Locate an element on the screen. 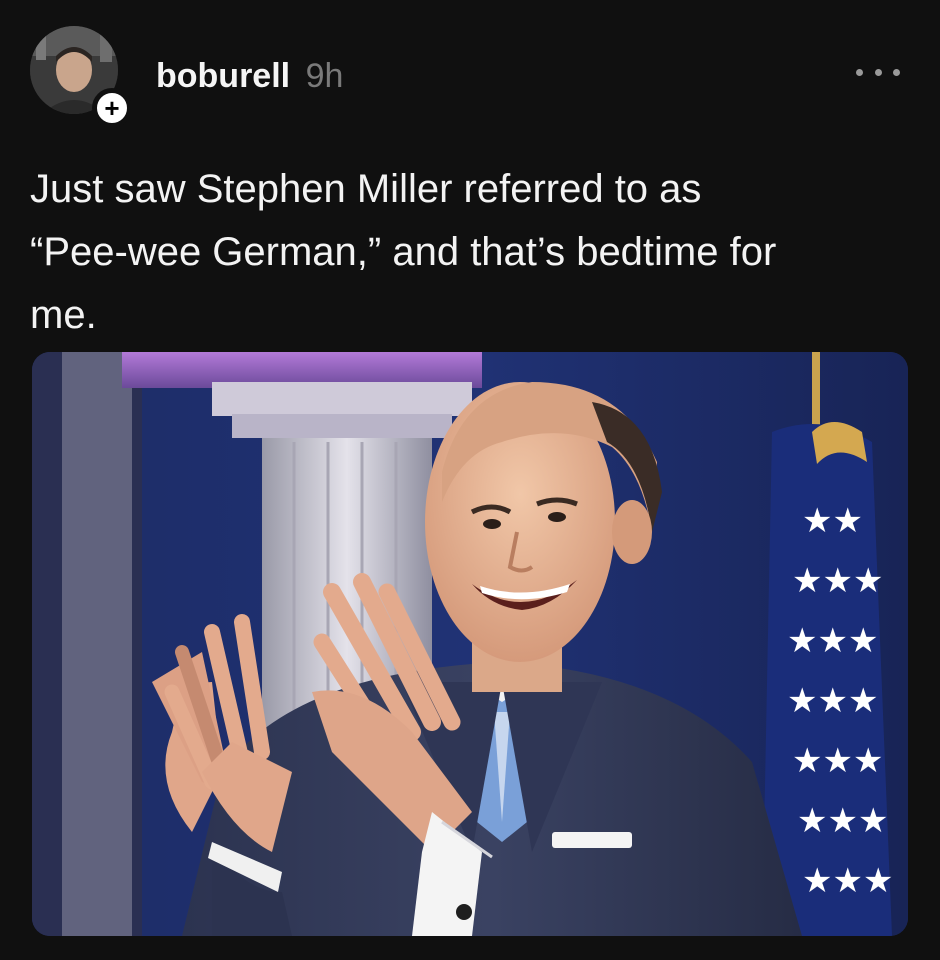 The width and height of the screenshot is (940, 960). username: boburell is located at coordinates (223, 76).